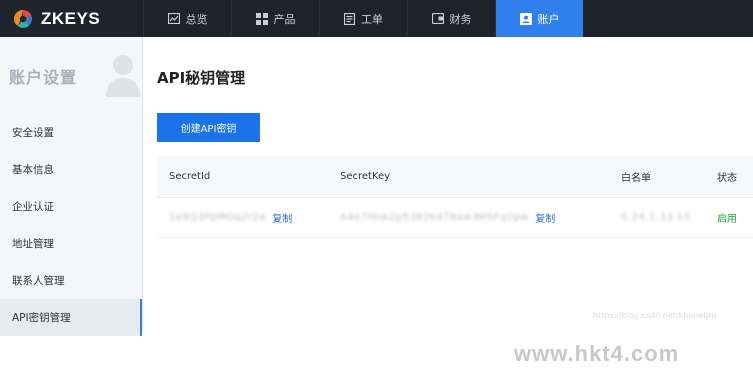  Describe the element at coordinates (284, 19) in the screenshot. I see `nav-item-label: 产品` at that location.